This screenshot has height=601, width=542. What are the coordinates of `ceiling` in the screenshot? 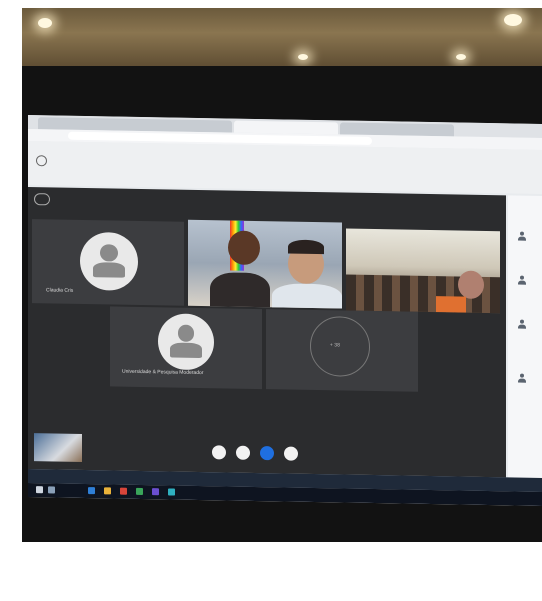 It's located at (282, 39).